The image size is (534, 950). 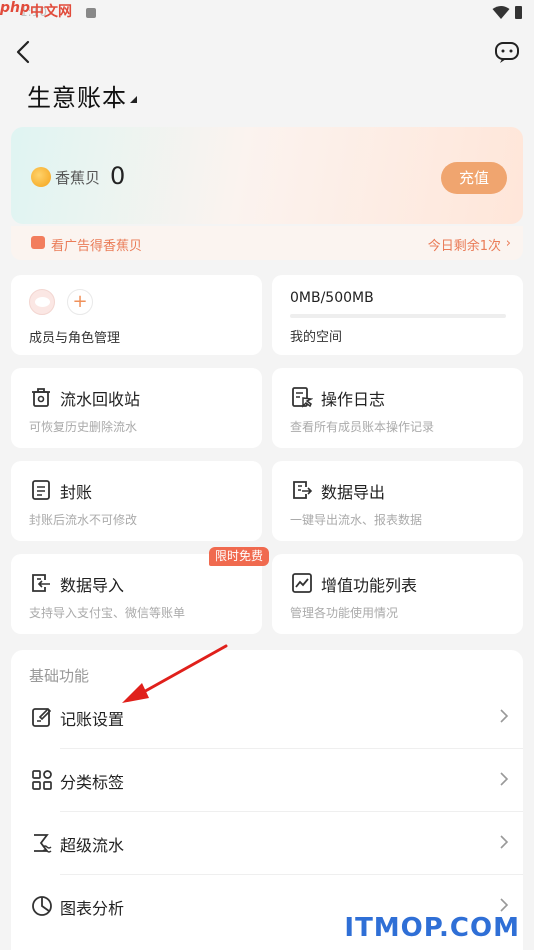 I want to click on super-flow-row: 超级流水, so click(x=267, y=844).